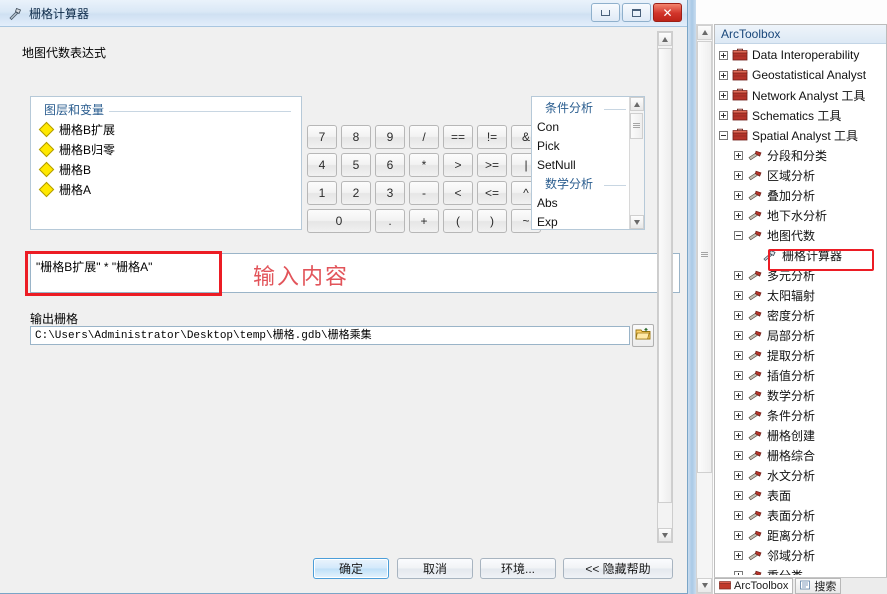  I want to click on key-1: 1, so click(322, 193).